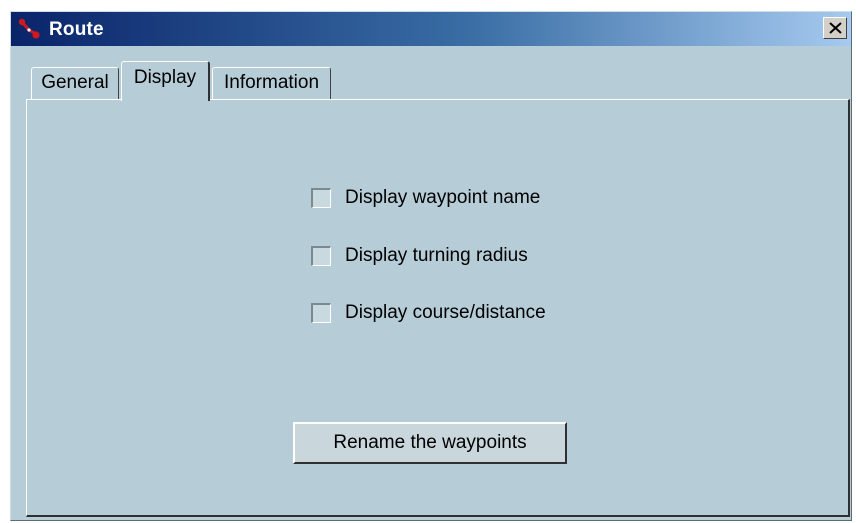  I want to click on display-waypoint-name-checkbox, so click(321, 198).